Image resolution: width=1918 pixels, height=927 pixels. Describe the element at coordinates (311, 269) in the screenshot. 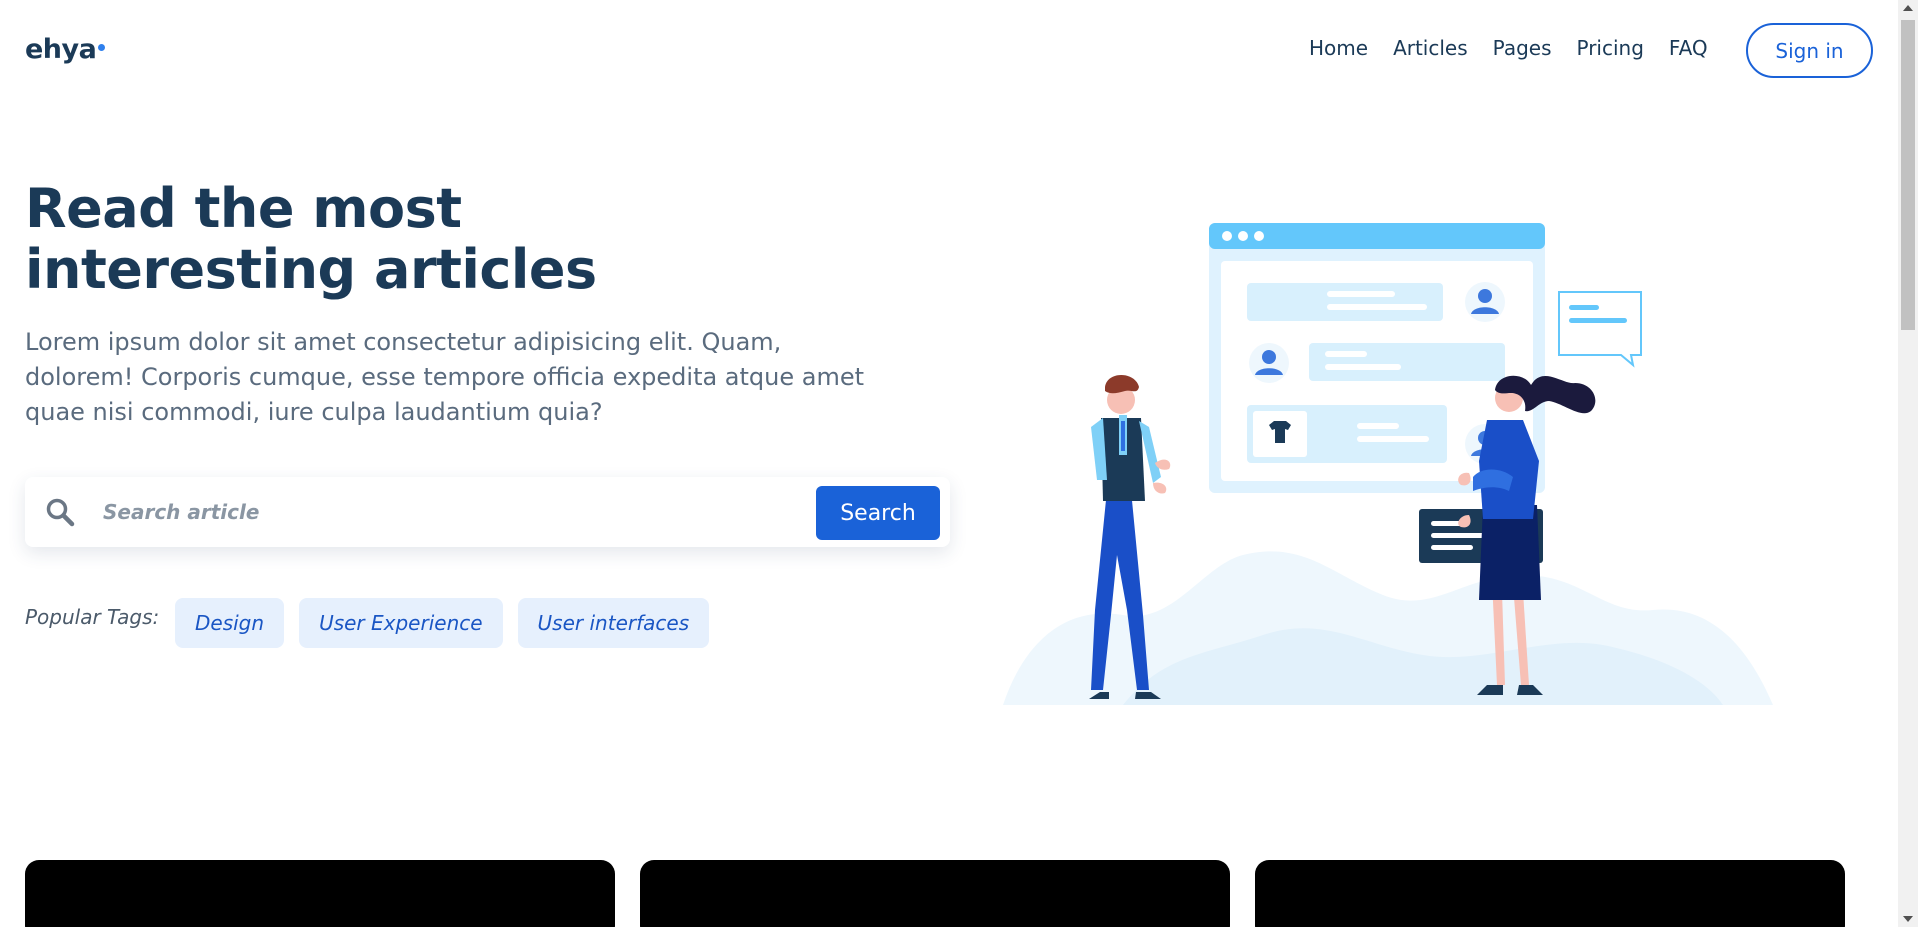

I see `hero-title-line-2: interesting articles` at that location.